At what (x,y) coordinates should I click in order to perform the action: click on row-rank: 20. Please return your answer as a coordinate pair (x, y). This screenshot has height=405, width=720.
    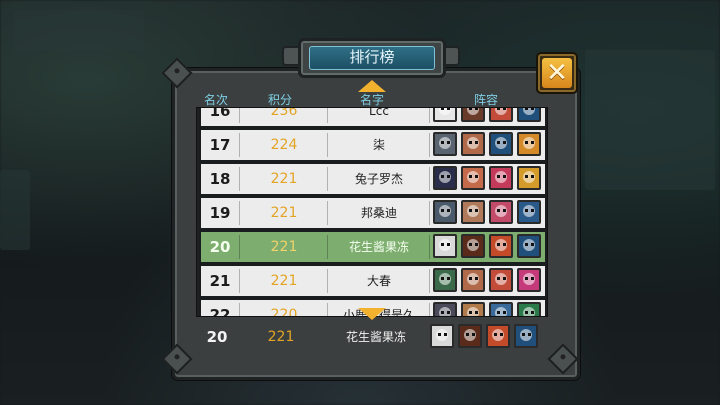
    Looking at the image, I should click on (220, 247).